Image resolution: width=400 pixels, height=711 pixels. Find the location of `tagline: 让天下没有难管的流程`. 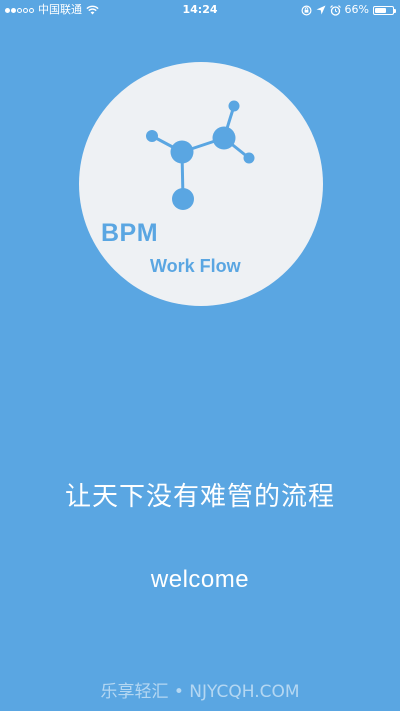

tagline: 让天下没有难管的流程 is located at coordinates (199, 497).